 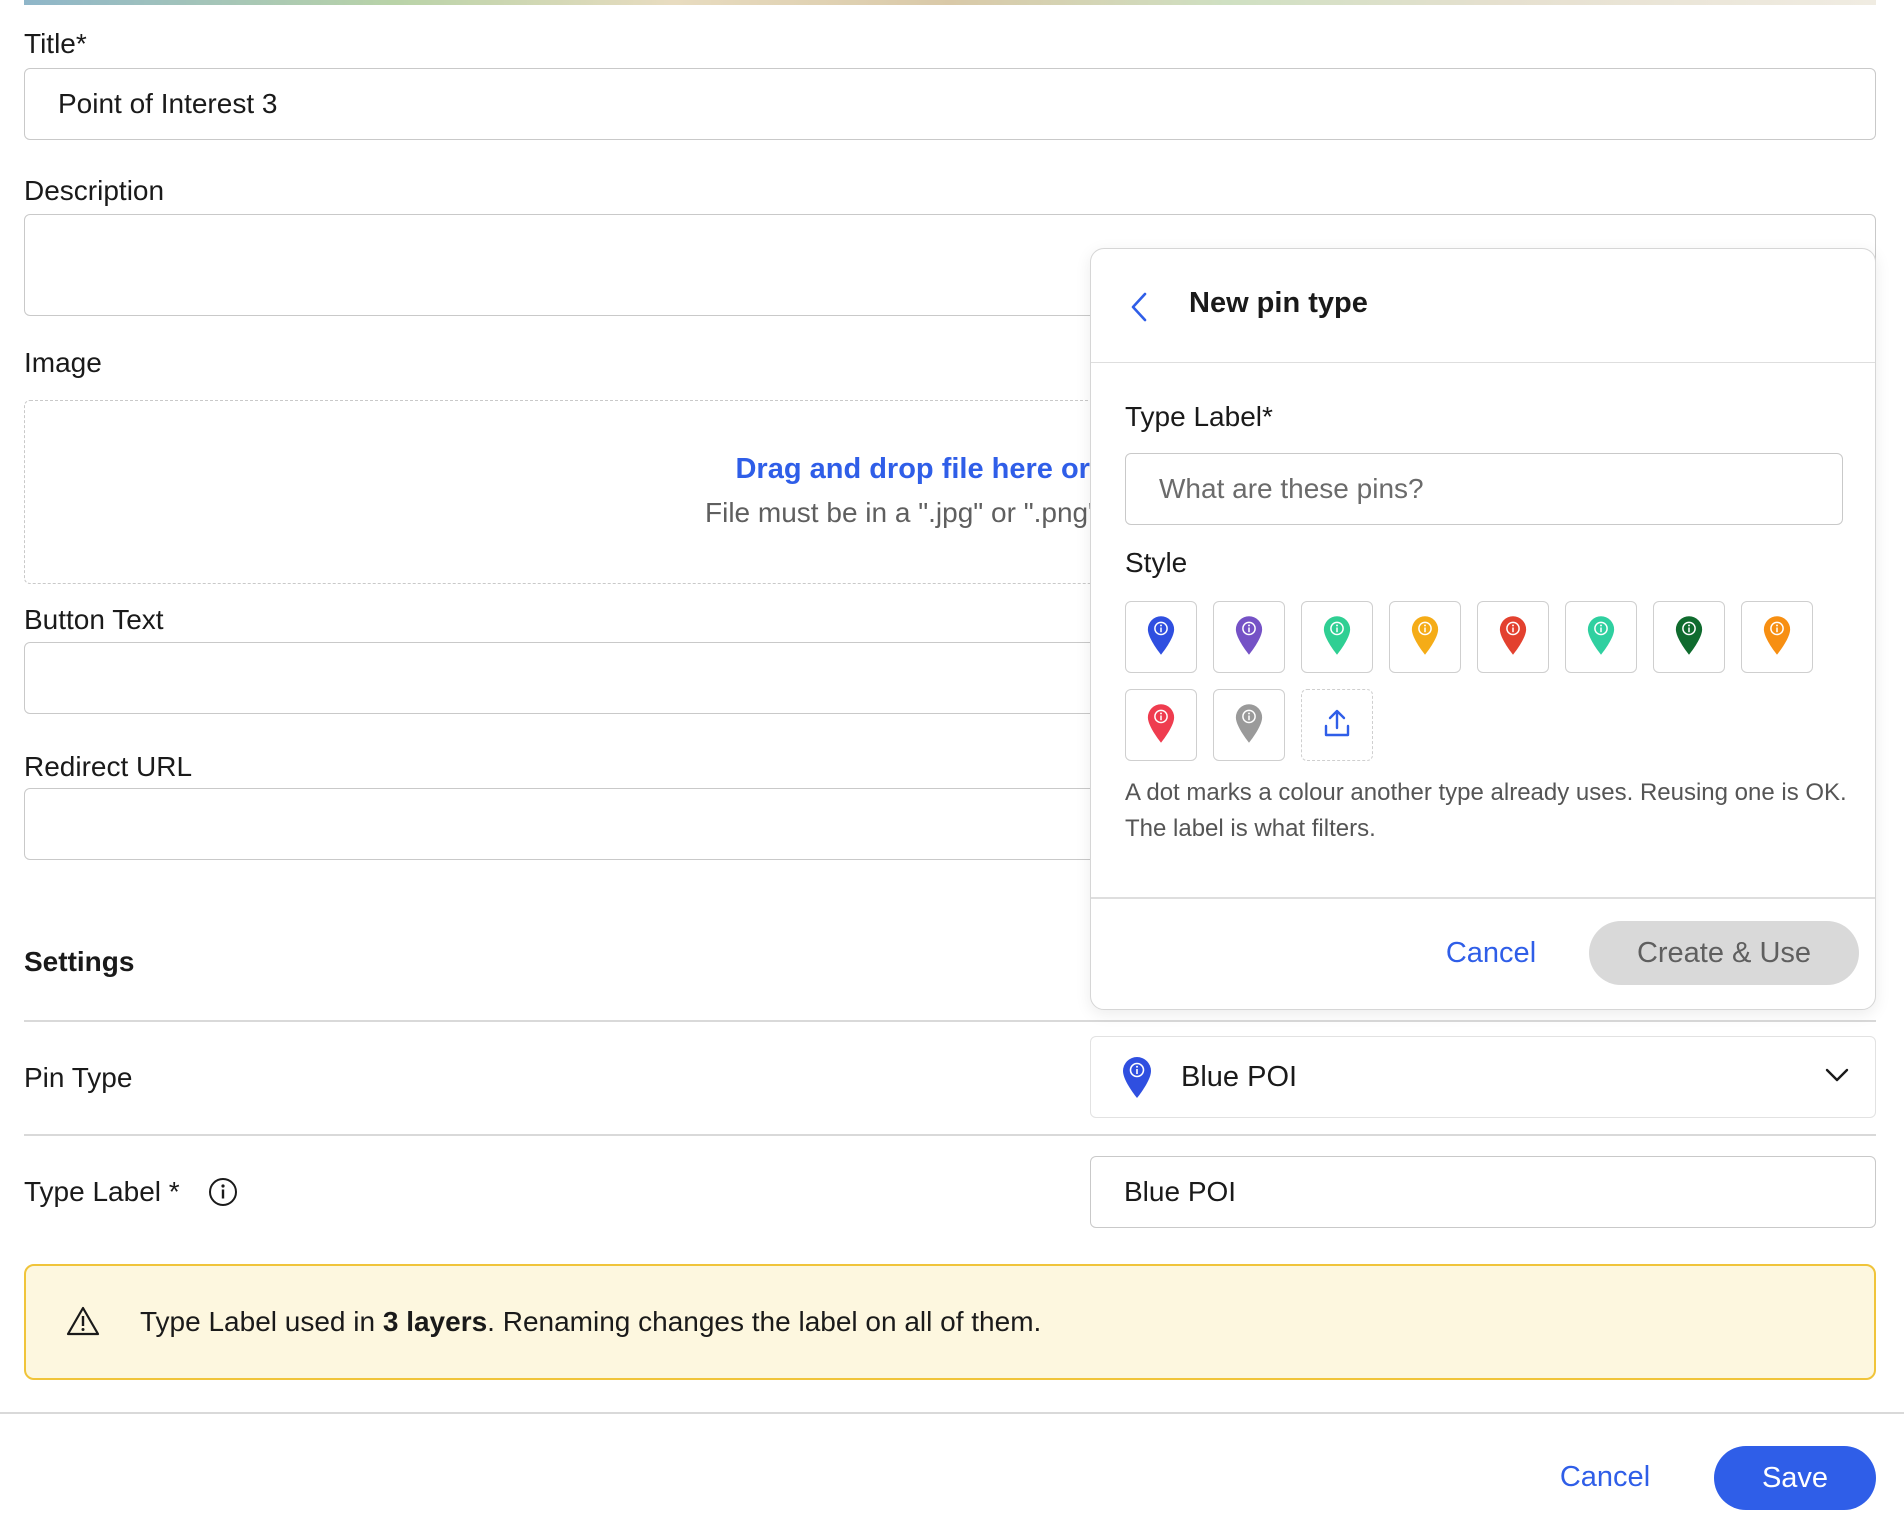 I want to click on settings-heading: Settings, so click(x=79, y=961).